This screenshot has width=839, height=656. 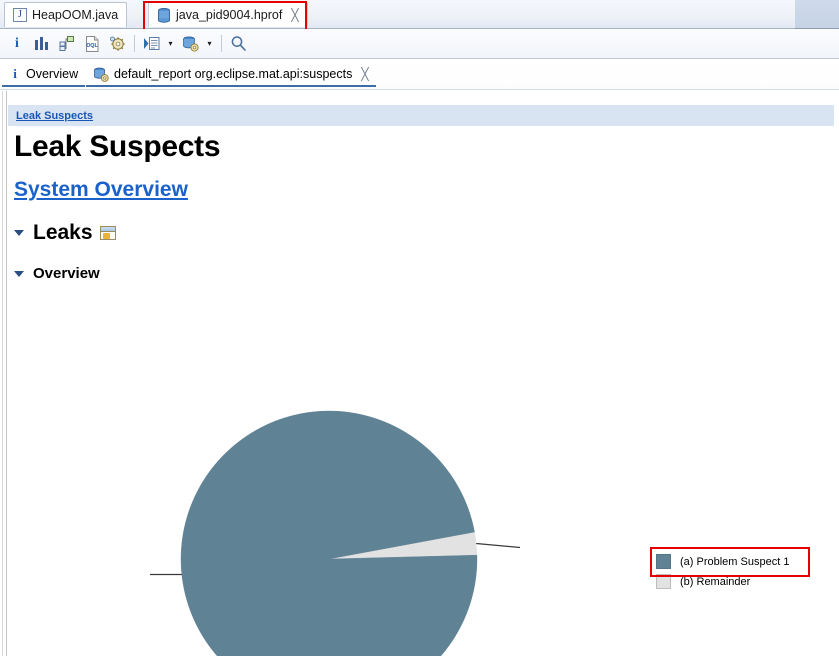 I want to click on open-query-browser-icon, so click(x=151, y=44).